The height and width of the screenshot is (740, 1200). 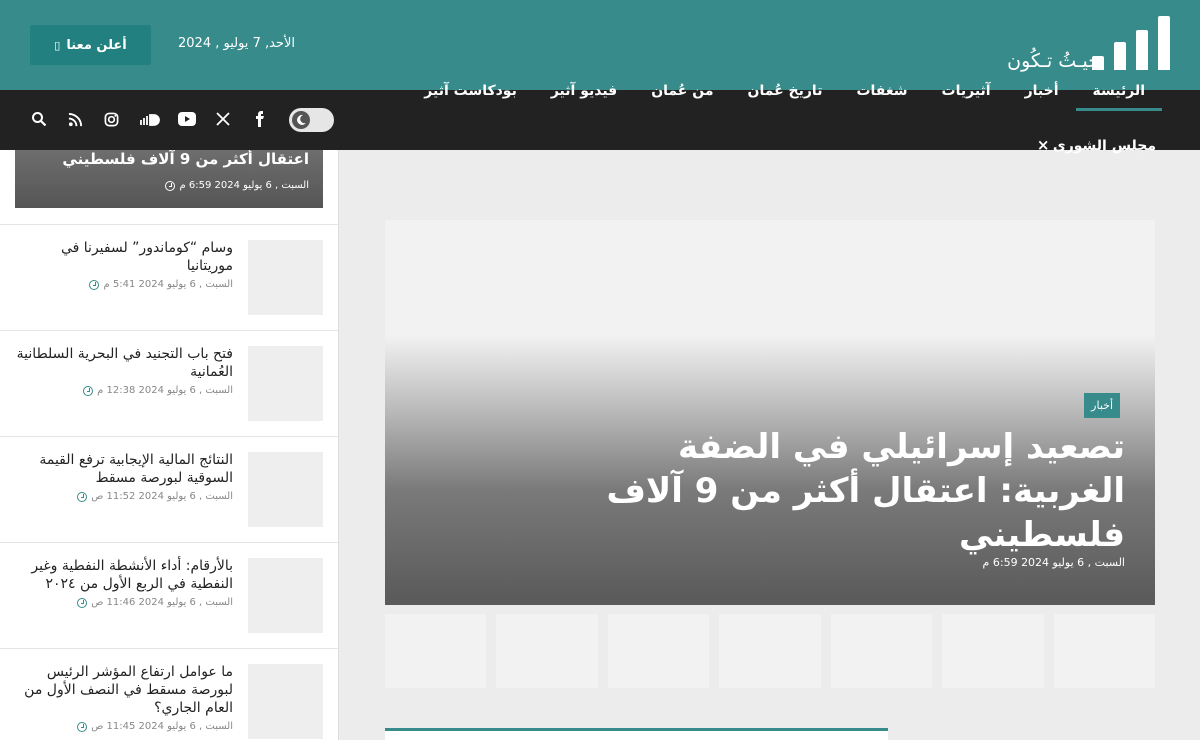 I want to click on list-item-date: السبت , 6 يوليو 2024 12:38 م, so click(x=158, y=390).